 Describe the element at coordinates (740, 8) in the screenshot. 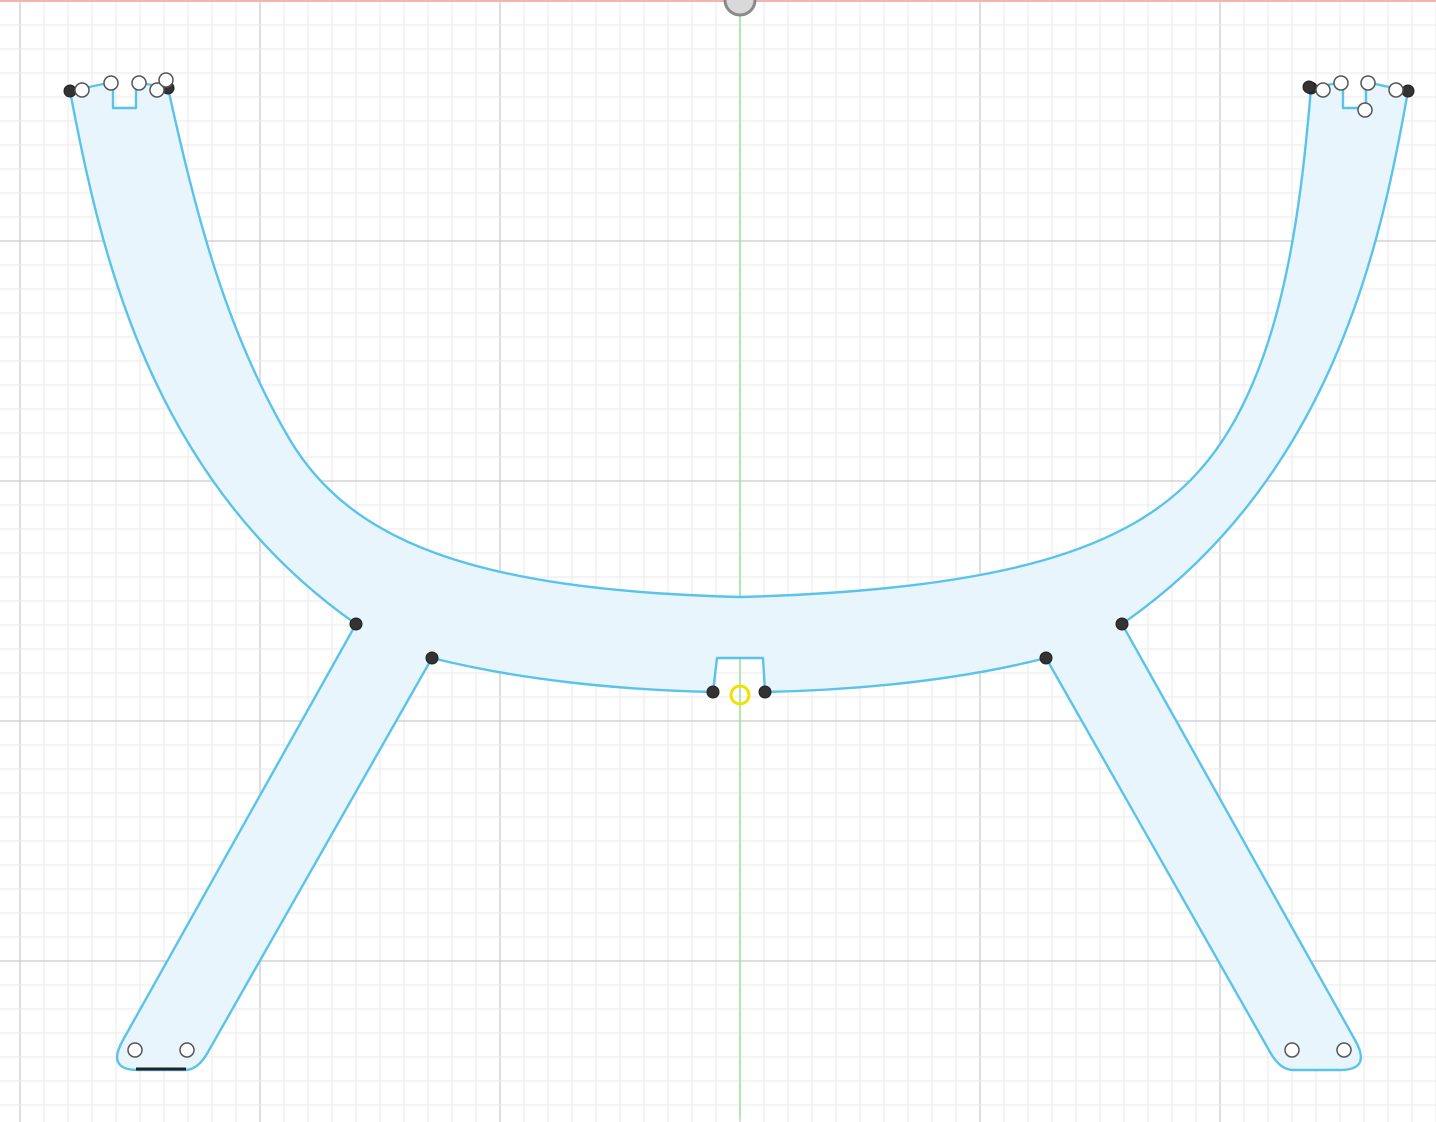

I see `view-marker-icon` at that location.